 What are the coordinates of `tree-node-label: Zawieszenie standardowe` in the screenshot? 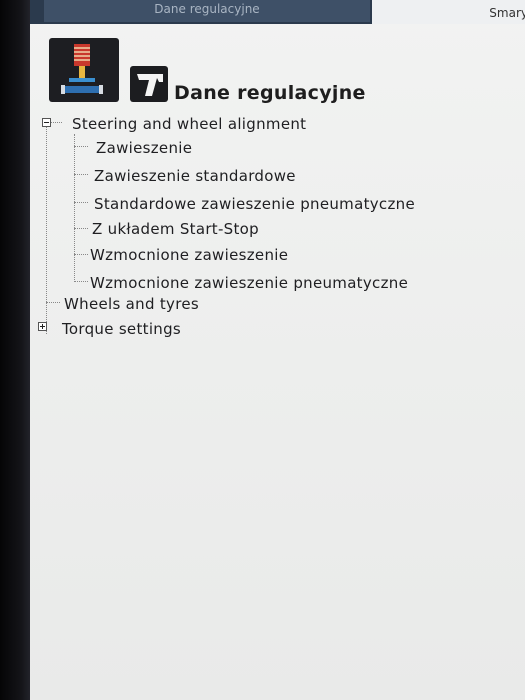 It's located at (195, 176).